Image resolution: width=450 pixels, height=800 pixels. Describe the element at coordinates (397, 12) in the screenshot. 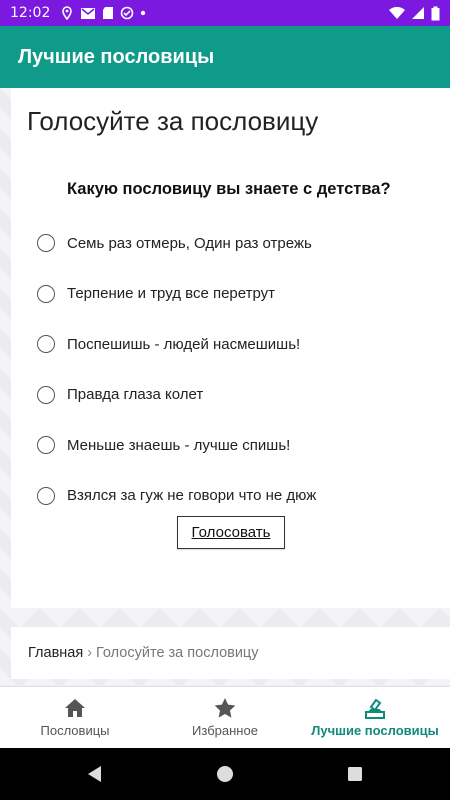

I see `wifi-icon` at that location.